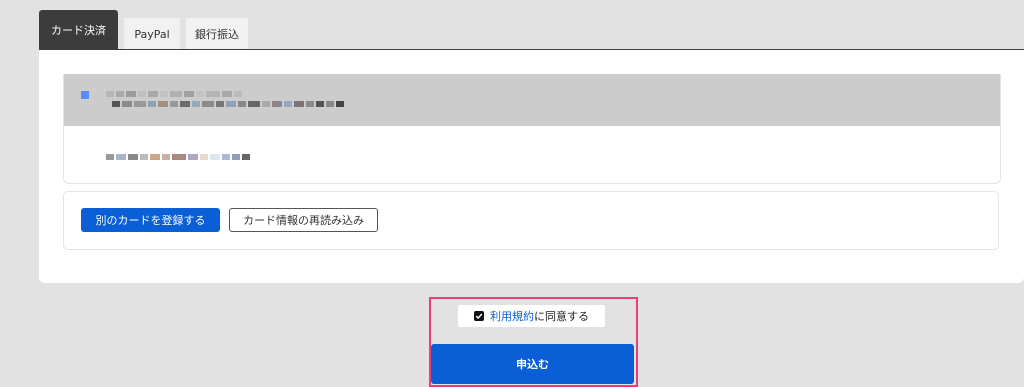  I want to click on card-actions: 別のカードを登録する カード情報の再読み込み, so click(531, 220).